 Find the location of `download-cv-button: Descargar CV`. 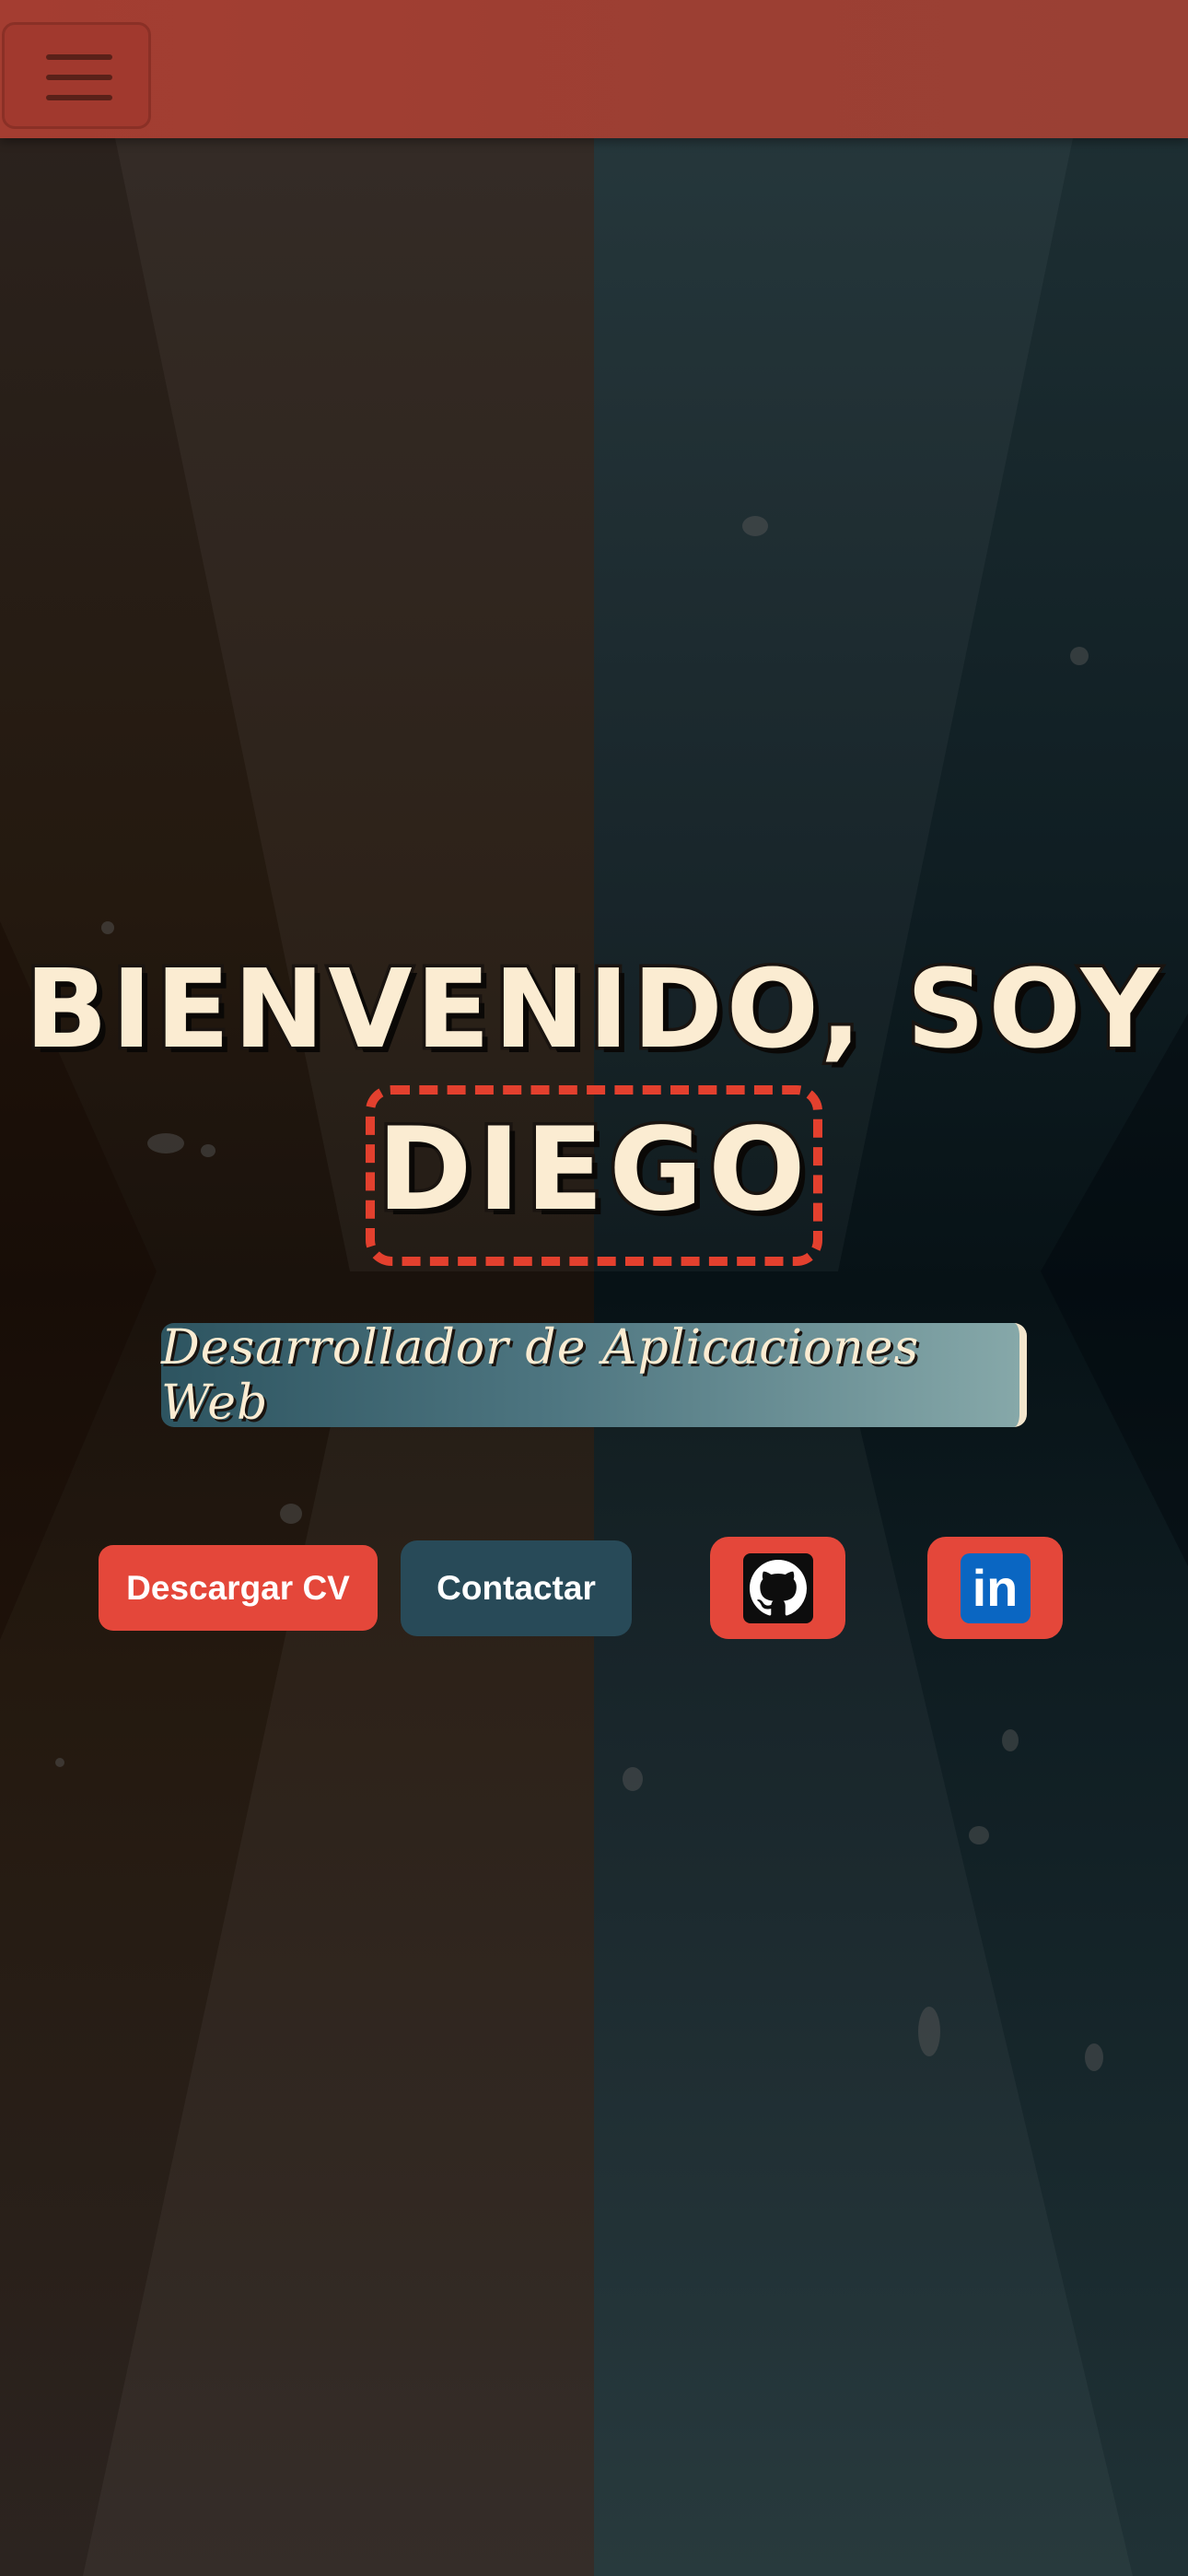

download-cv-button: Descargar CV is located at coordinates (239, 1588).